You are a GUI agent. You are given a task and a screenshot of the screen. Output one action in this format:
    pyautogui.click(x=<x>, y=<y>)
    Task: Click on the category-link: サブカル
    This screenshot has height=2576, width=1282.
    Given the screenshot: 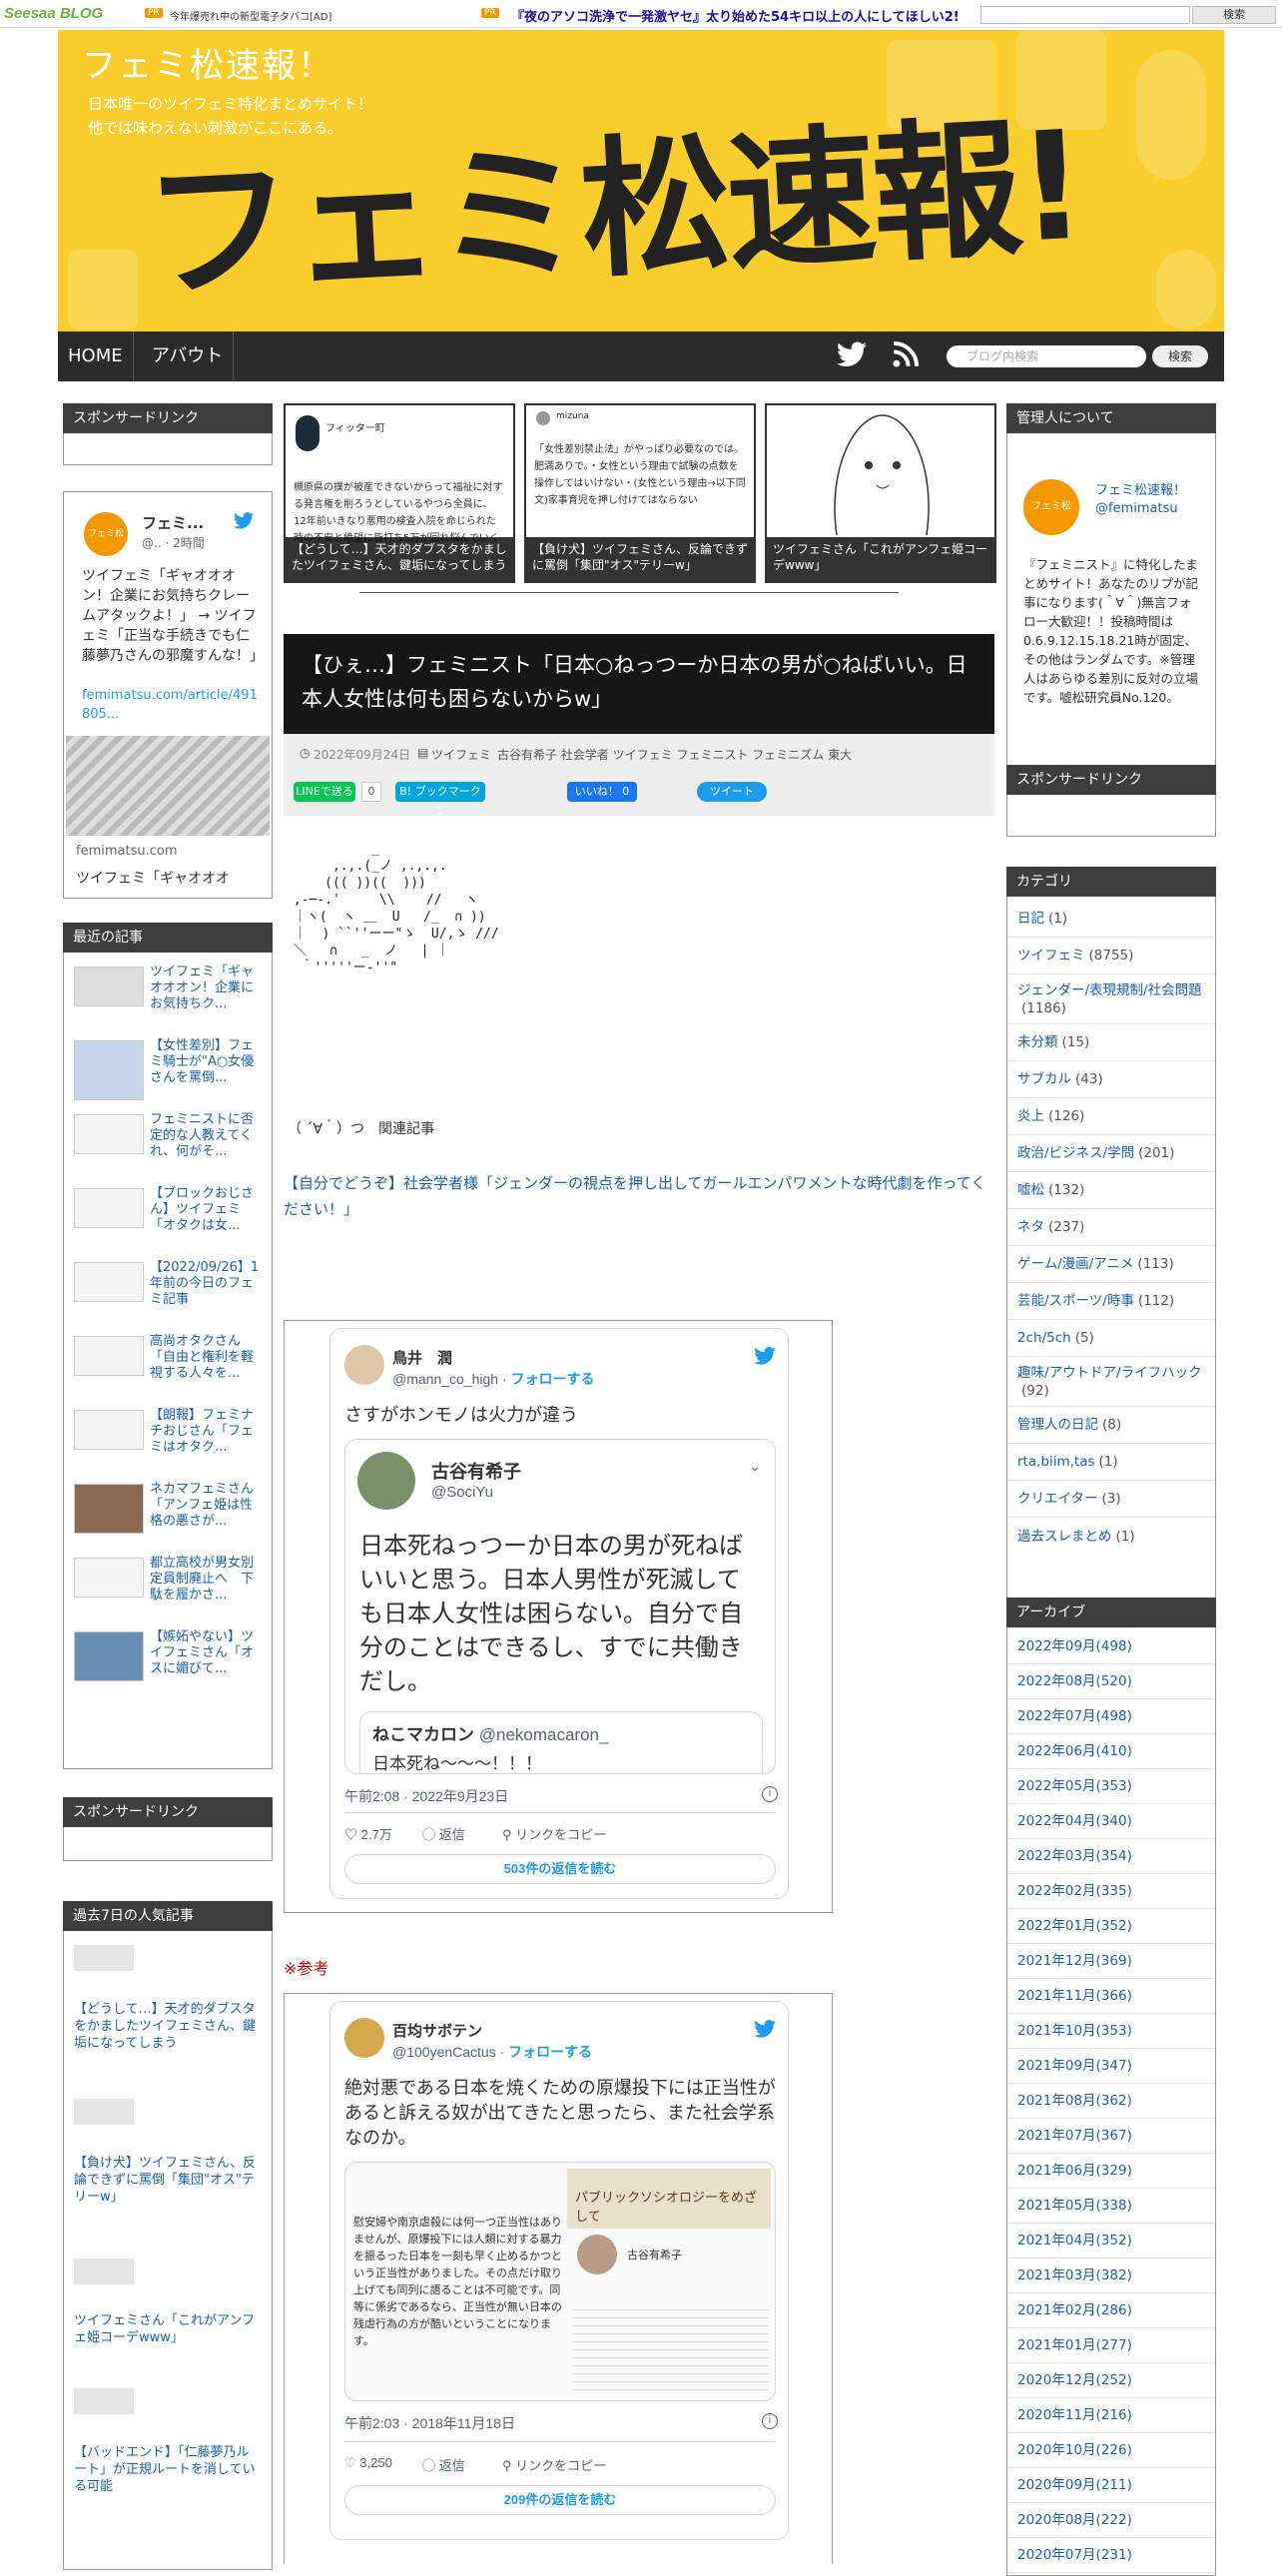 What is the action you would take?
    pyautogui.click(x=1044, y=1079)
    